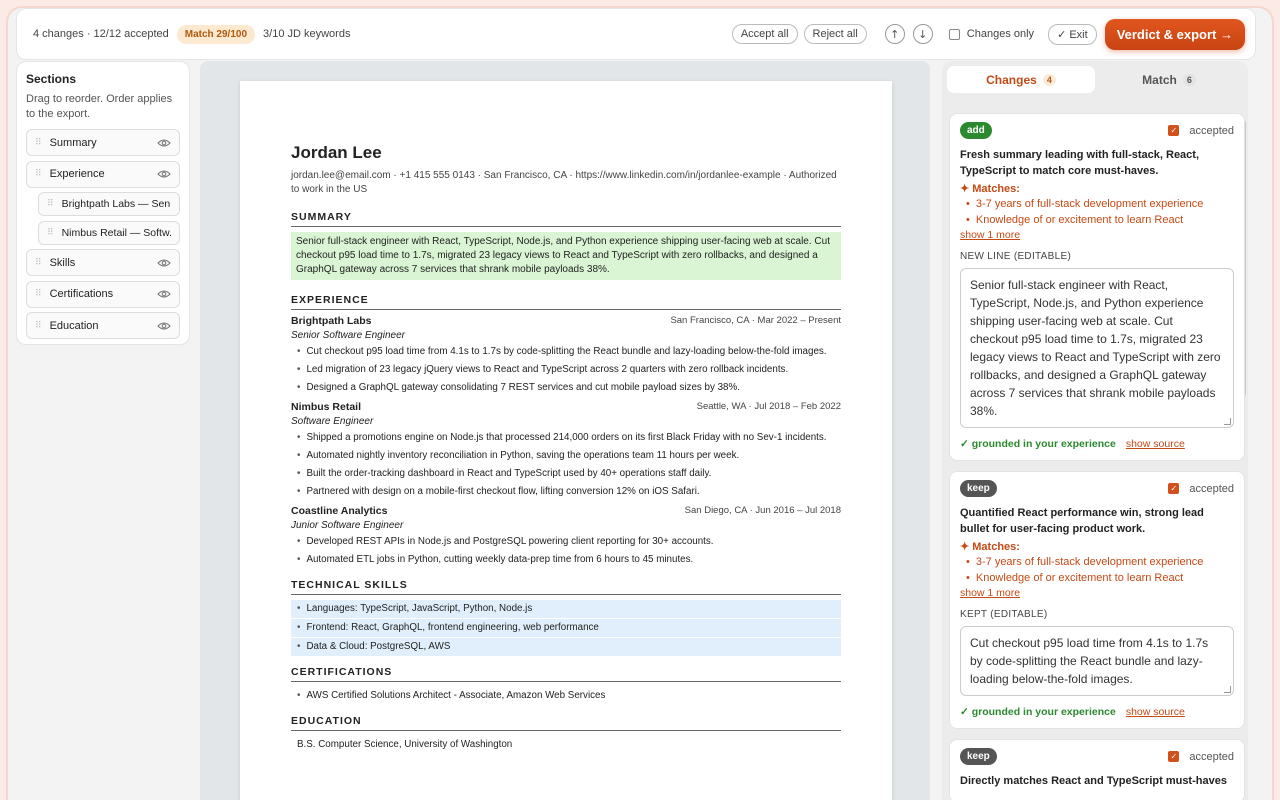 This screenshot has height=800, width=1280. I want to click on changes-only-checkbox, so click(954, 34).